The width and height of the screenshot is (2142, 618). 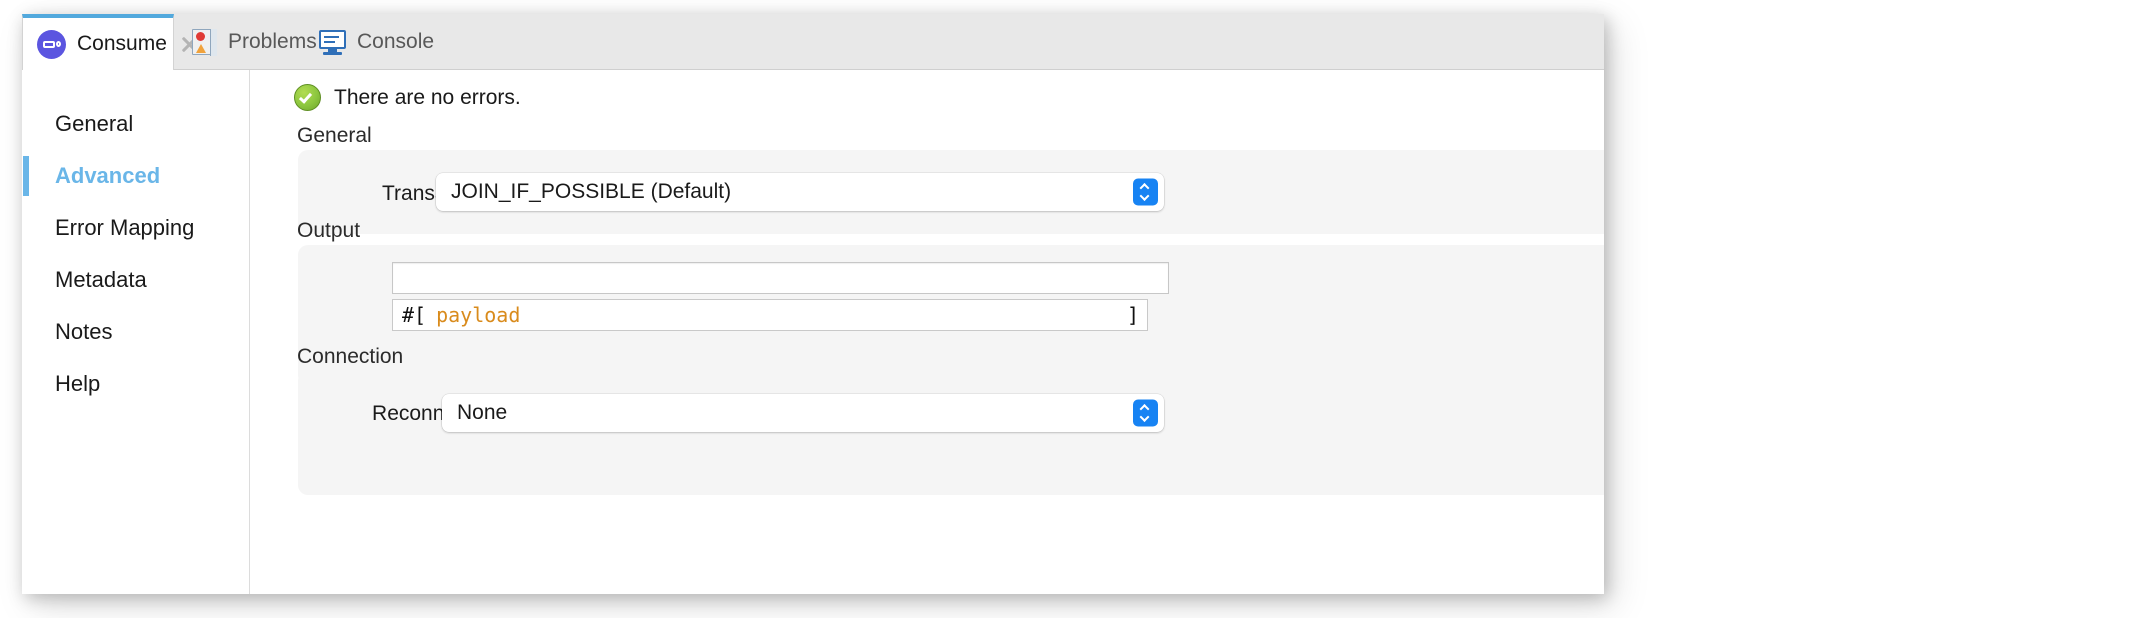 What do you see at coordinates (332, 42) in the screenshot?
I see `console-monitor-icon` at bounding box center [332, 42].